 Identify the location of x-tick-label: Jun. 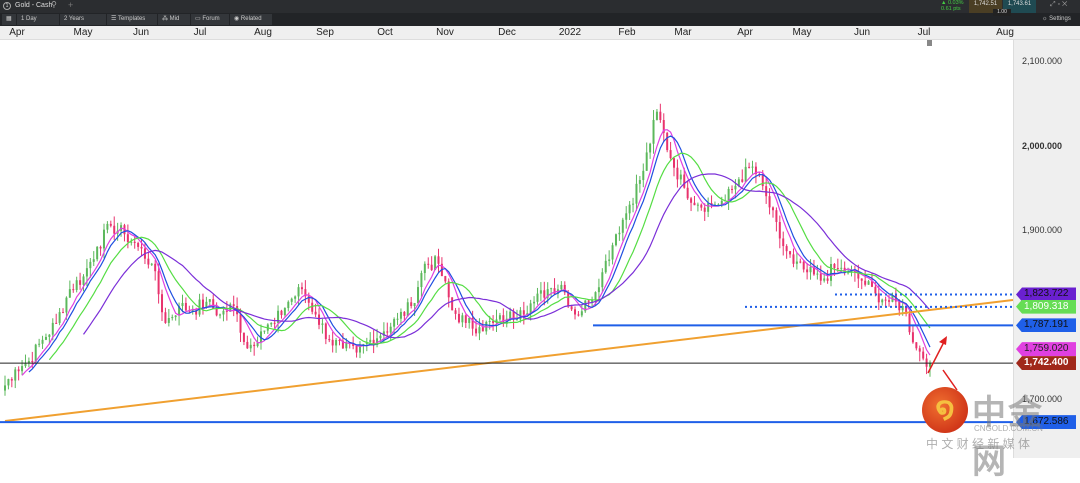
(862, 32).